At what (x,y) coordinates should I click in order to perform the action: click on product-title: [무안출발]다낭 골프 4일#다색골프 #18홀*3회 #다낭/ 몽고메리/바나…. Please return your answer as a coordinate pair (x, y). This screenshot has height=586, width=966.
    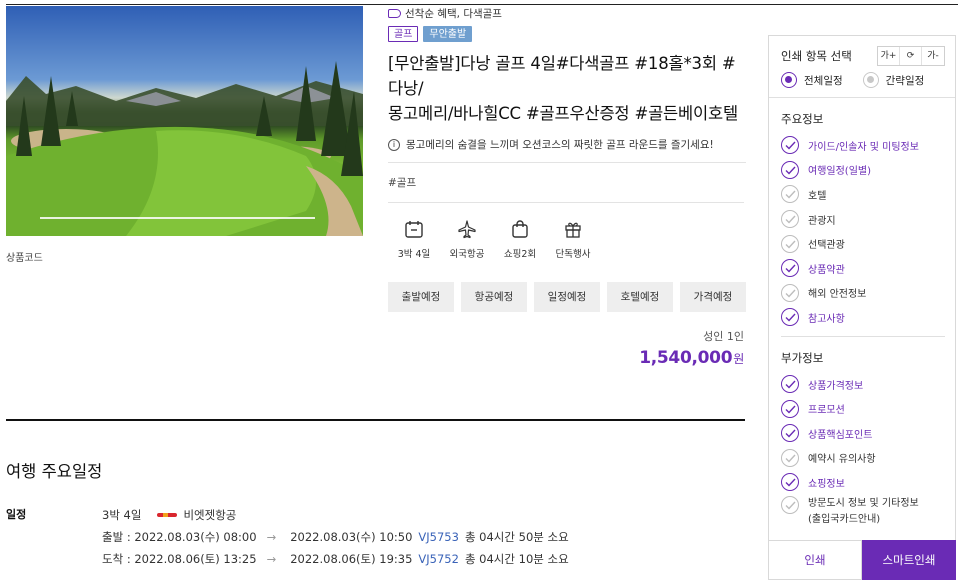
    Looking at the image, I should click on (567, 88).